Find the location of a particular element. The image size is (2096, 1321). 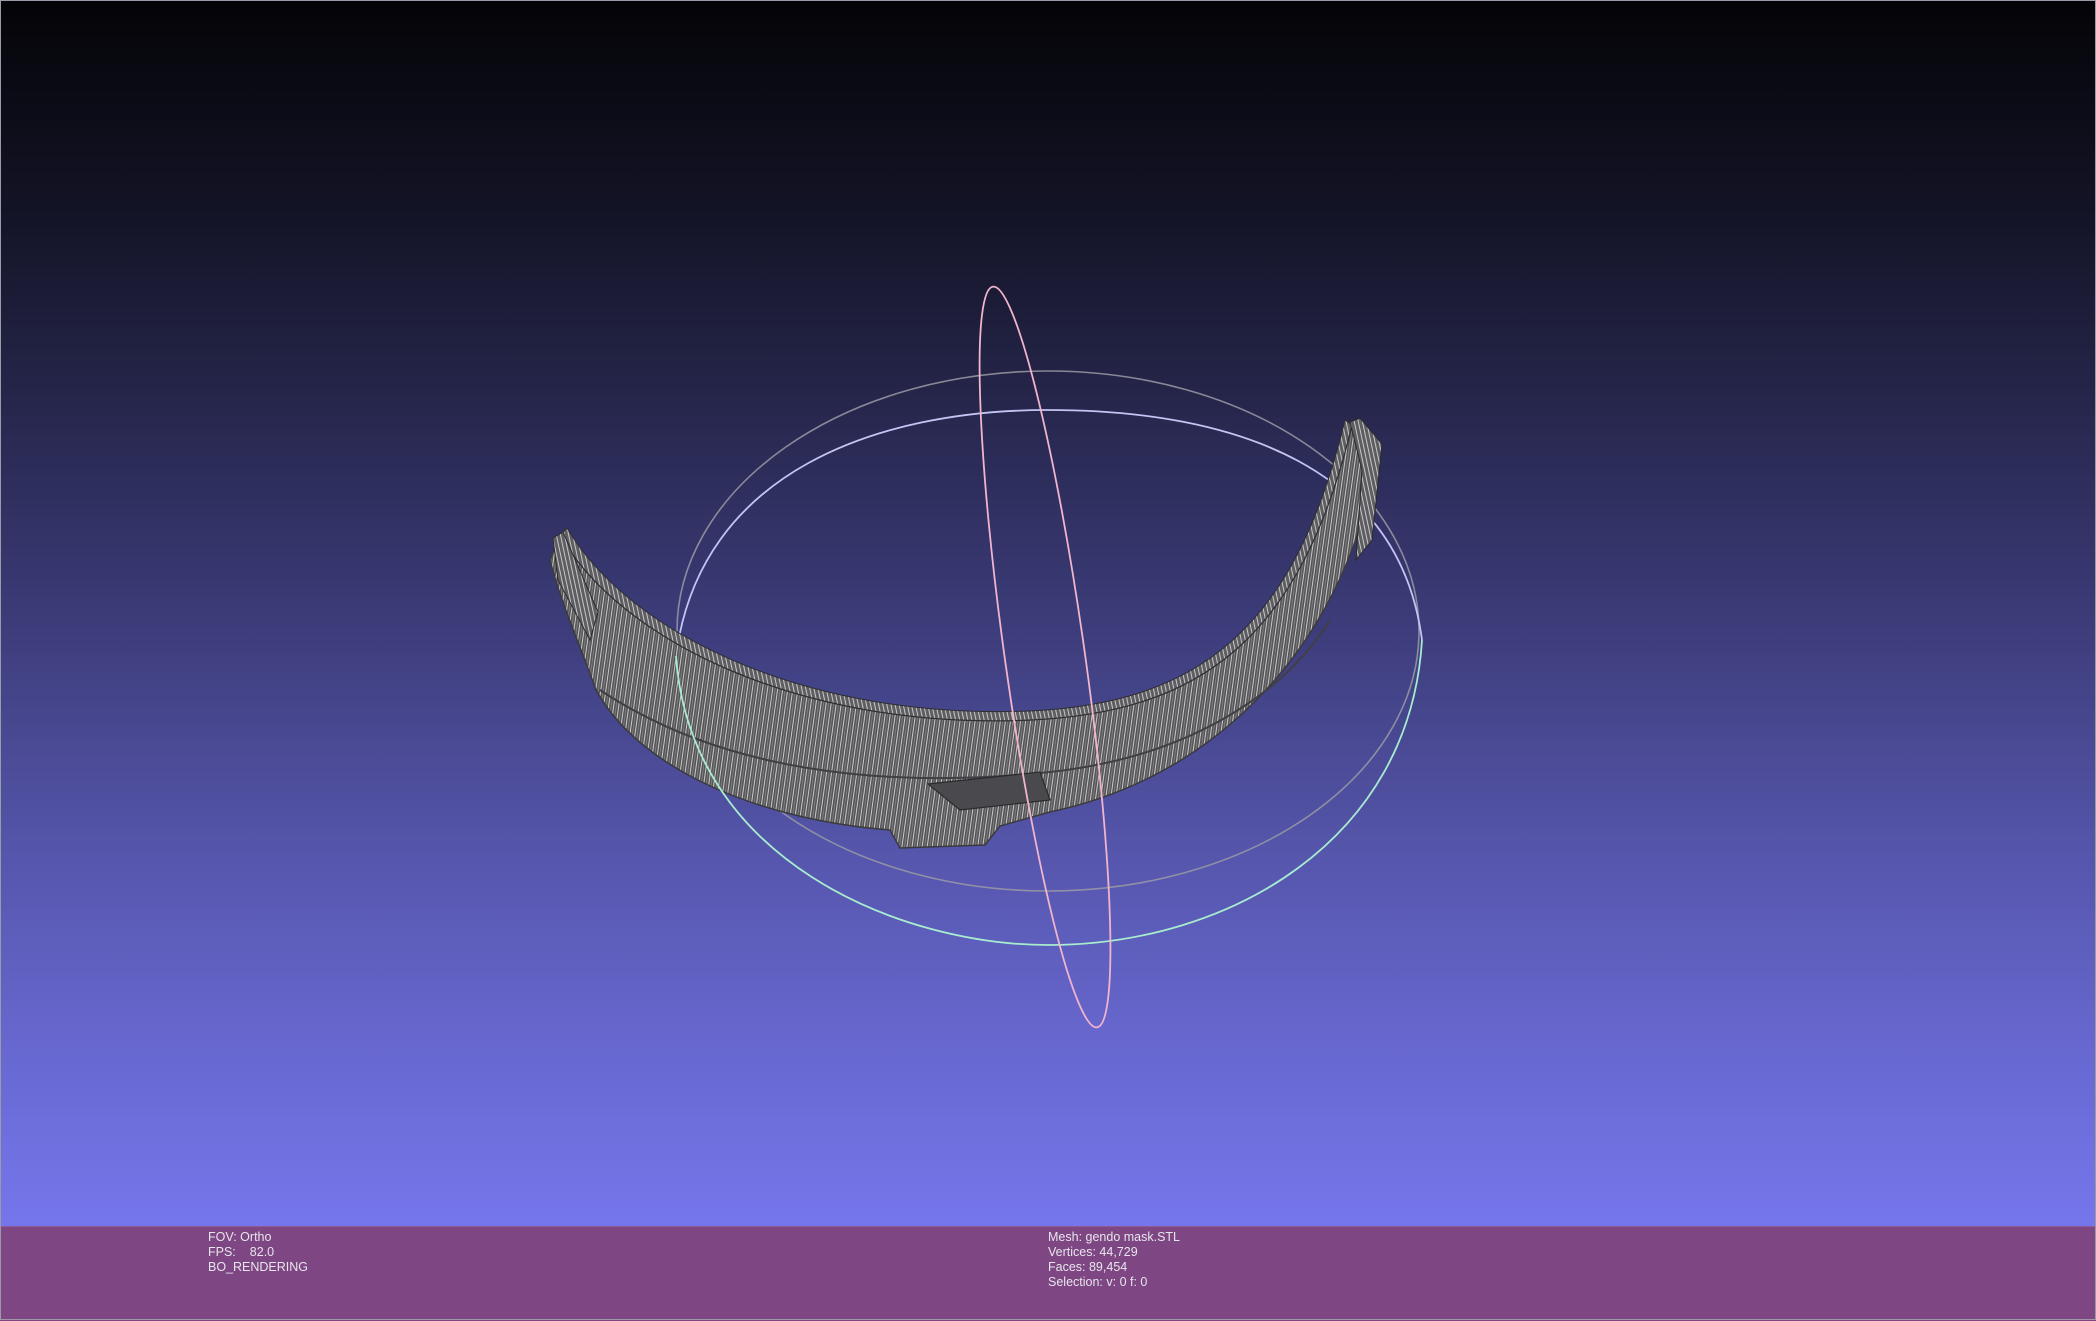

mesh-model is located at coordinates (966, 633).